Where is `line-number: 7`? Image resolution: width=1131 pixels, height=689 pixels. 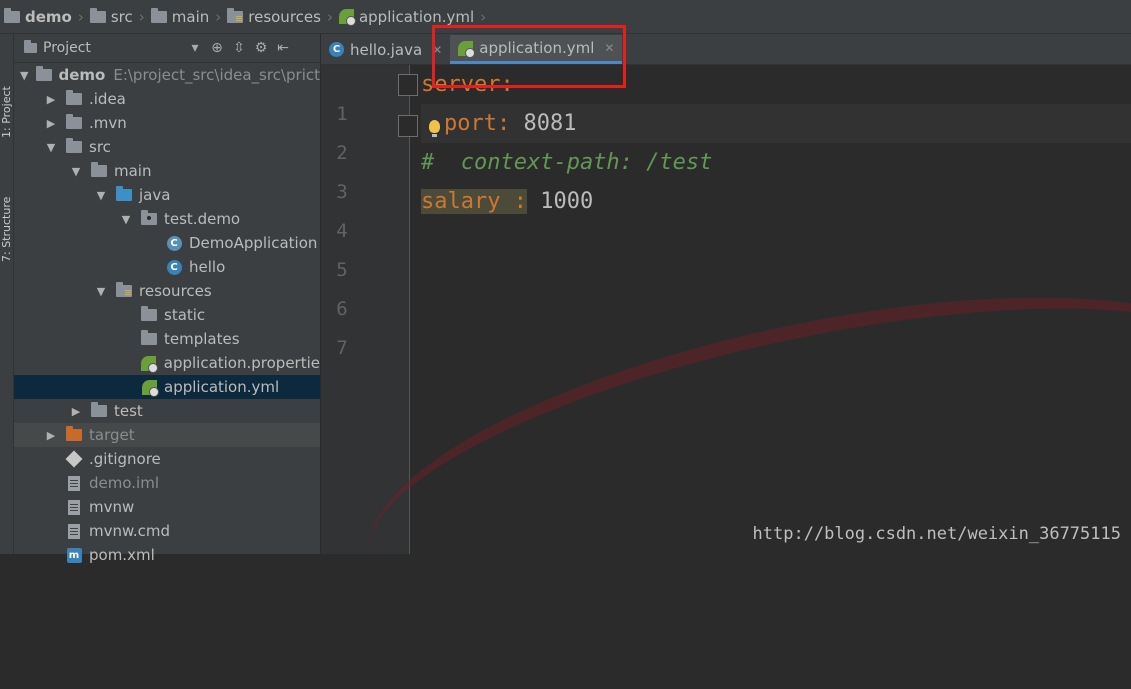
line-number: 7 is located at coordinates (342, 348).